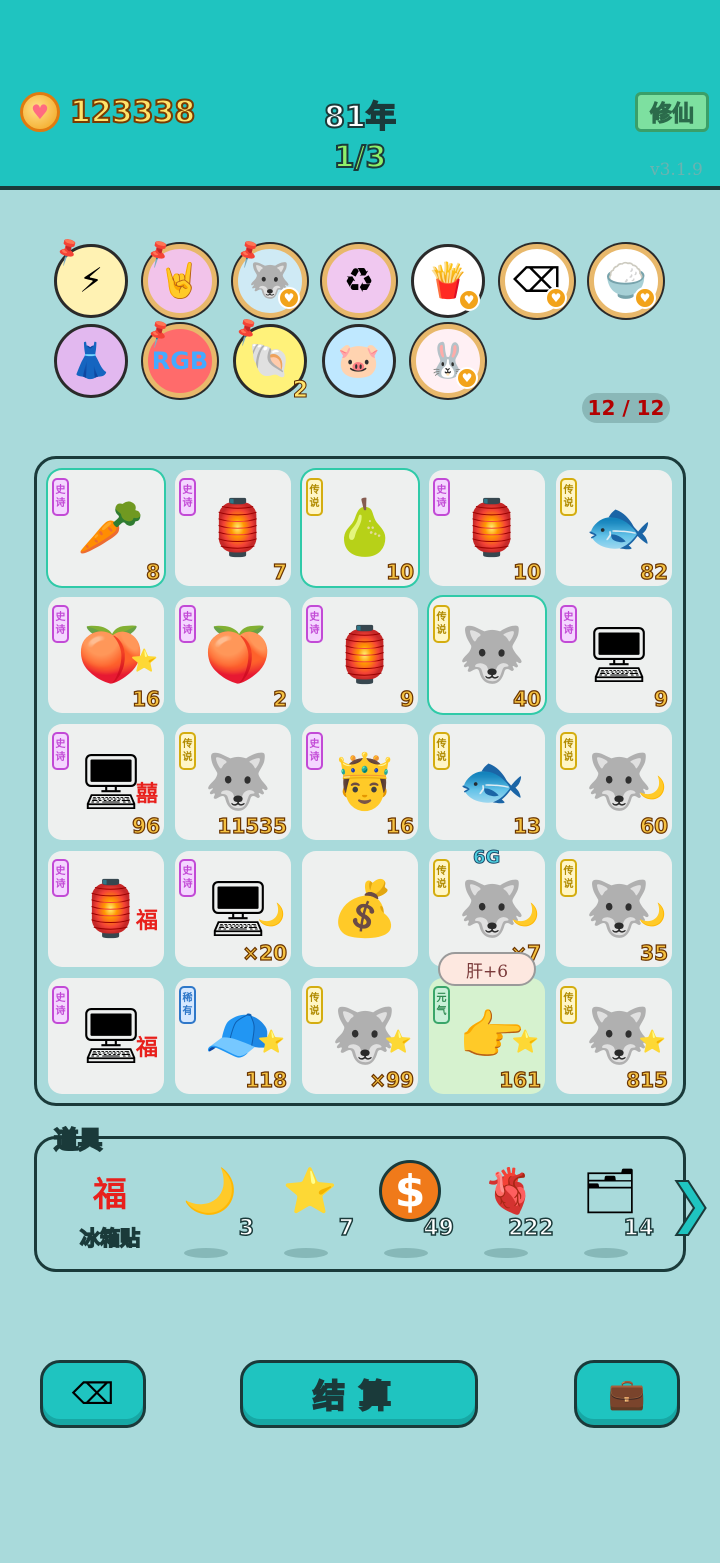  Describe the element at coordinates (78, 1140) in the screenshot. I see `props-title: 道具` at that location.